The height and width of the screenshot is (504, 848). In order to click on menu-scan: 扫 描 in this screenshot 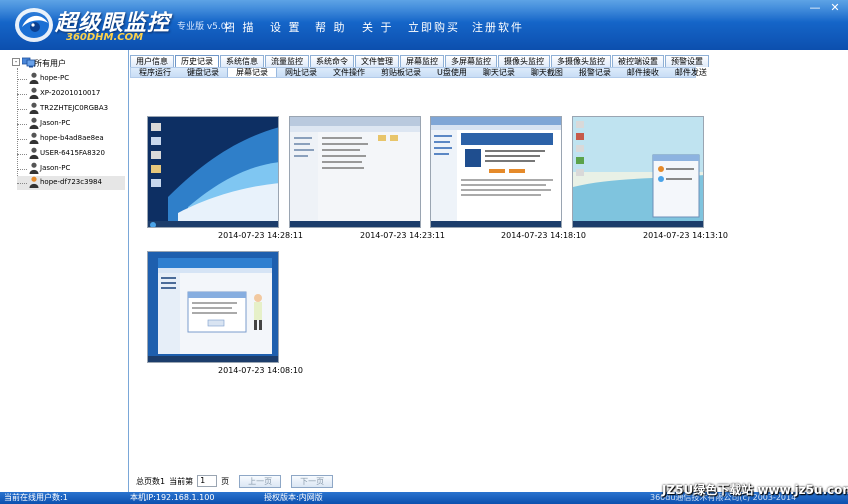, I will do `click(240, 27)`.